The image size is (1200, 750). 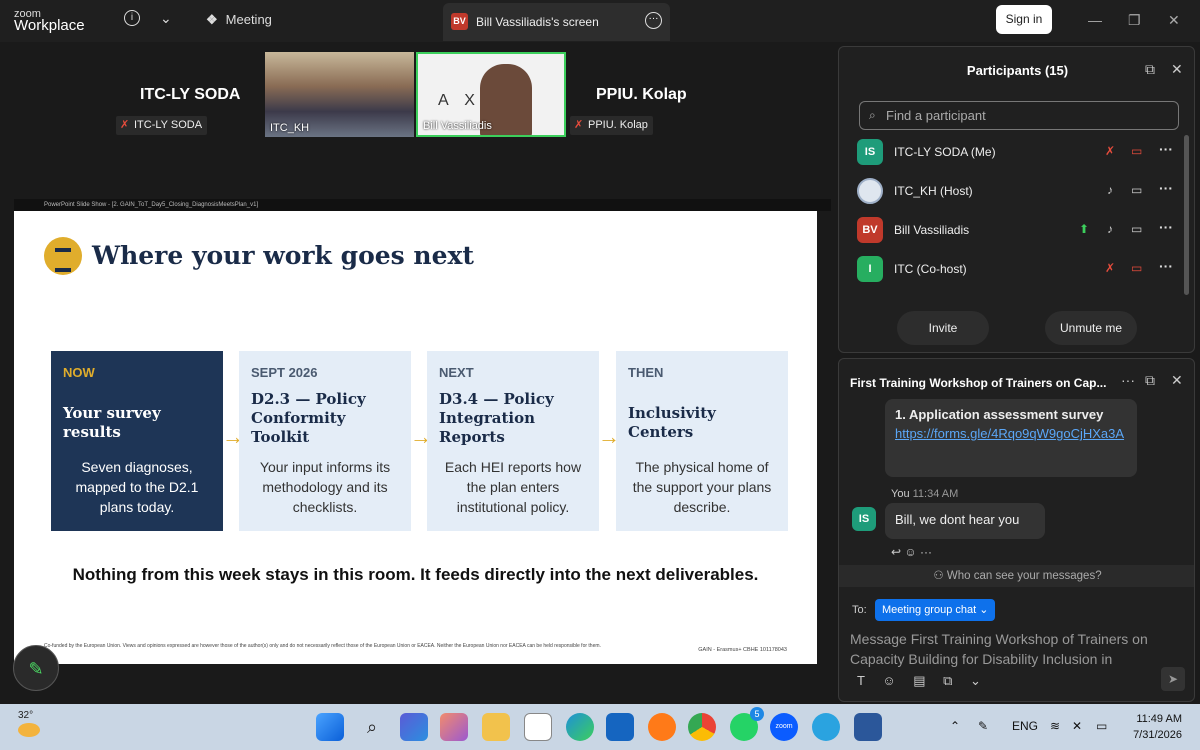 What do you see at coordinates (1091, 328) in the screenshot?
I see `unmute-me-button: Unmute me` at bounding box center [1091, 328].